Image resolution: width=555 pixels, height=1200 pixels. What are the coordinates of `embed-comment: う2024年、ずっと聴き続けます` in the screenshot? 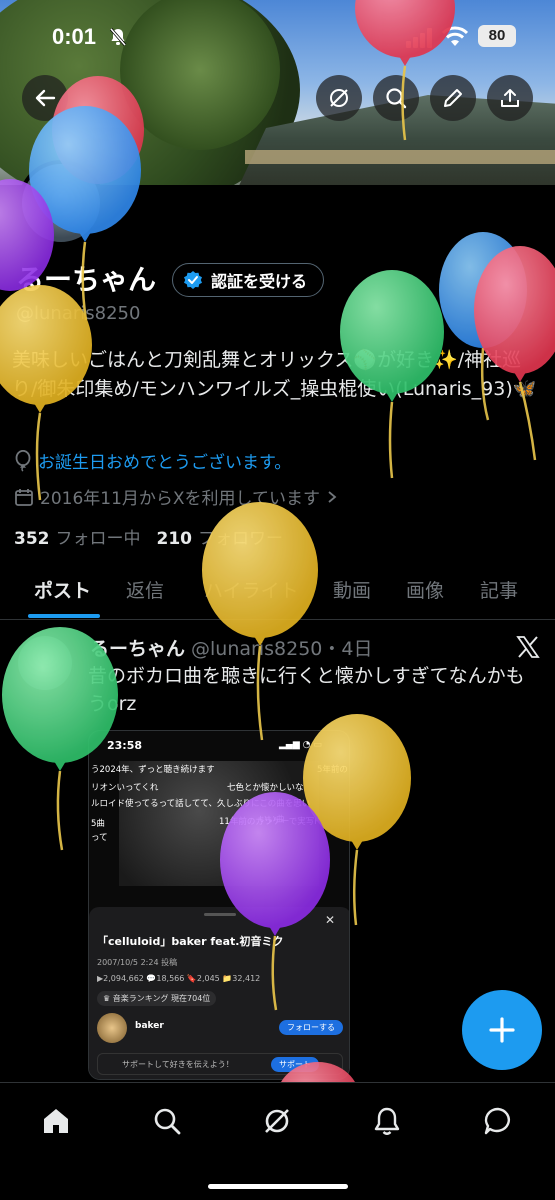 It's located at (153, 770).